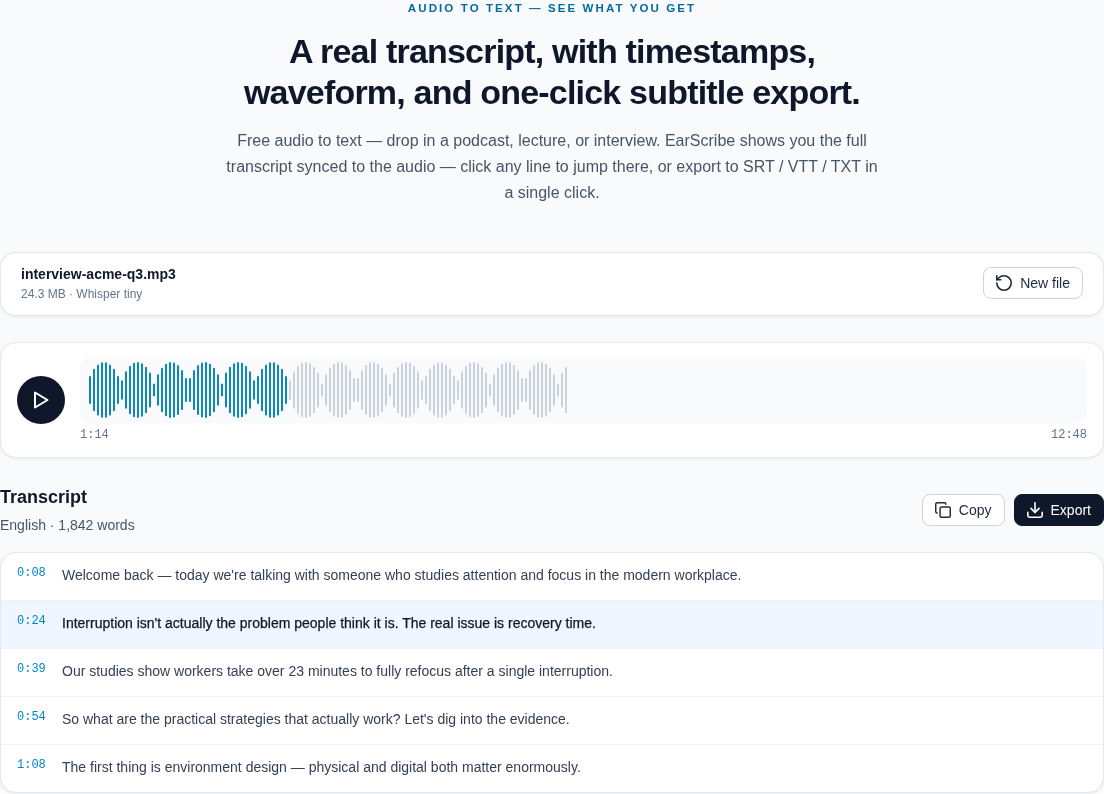 This screenshot has width=1104, height=794. I want to click on file-meta: 24.3 MB · Whisper tiny, so click(82, 294).